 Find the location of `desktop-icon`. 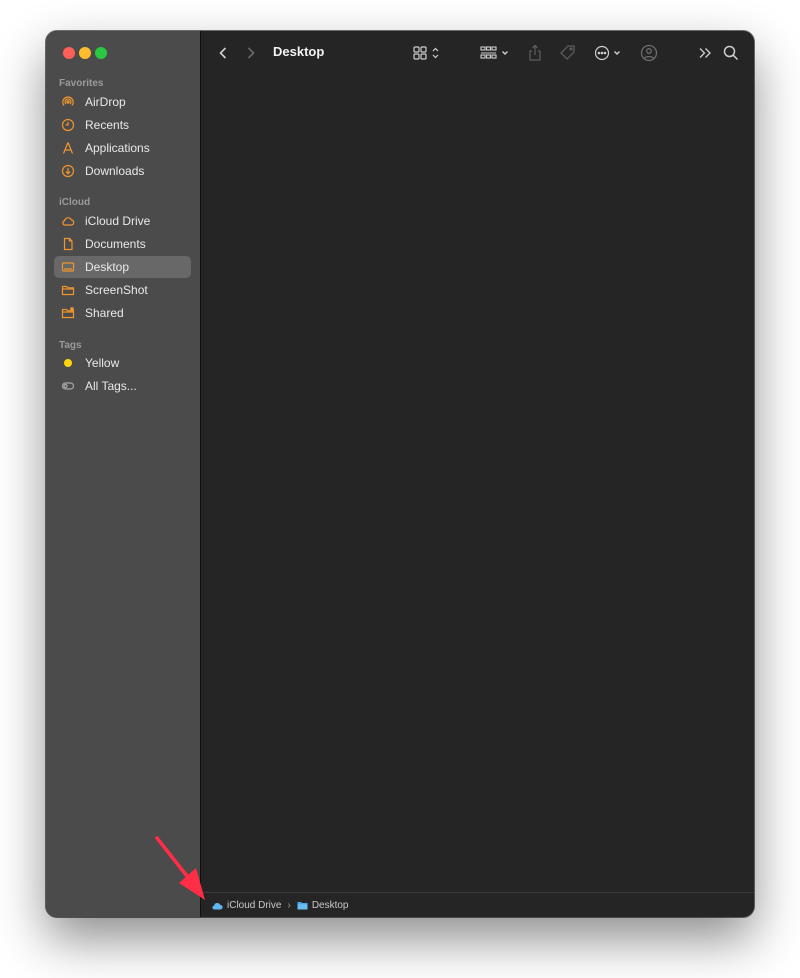

desktop-icon is located at coordinates (68, 267).